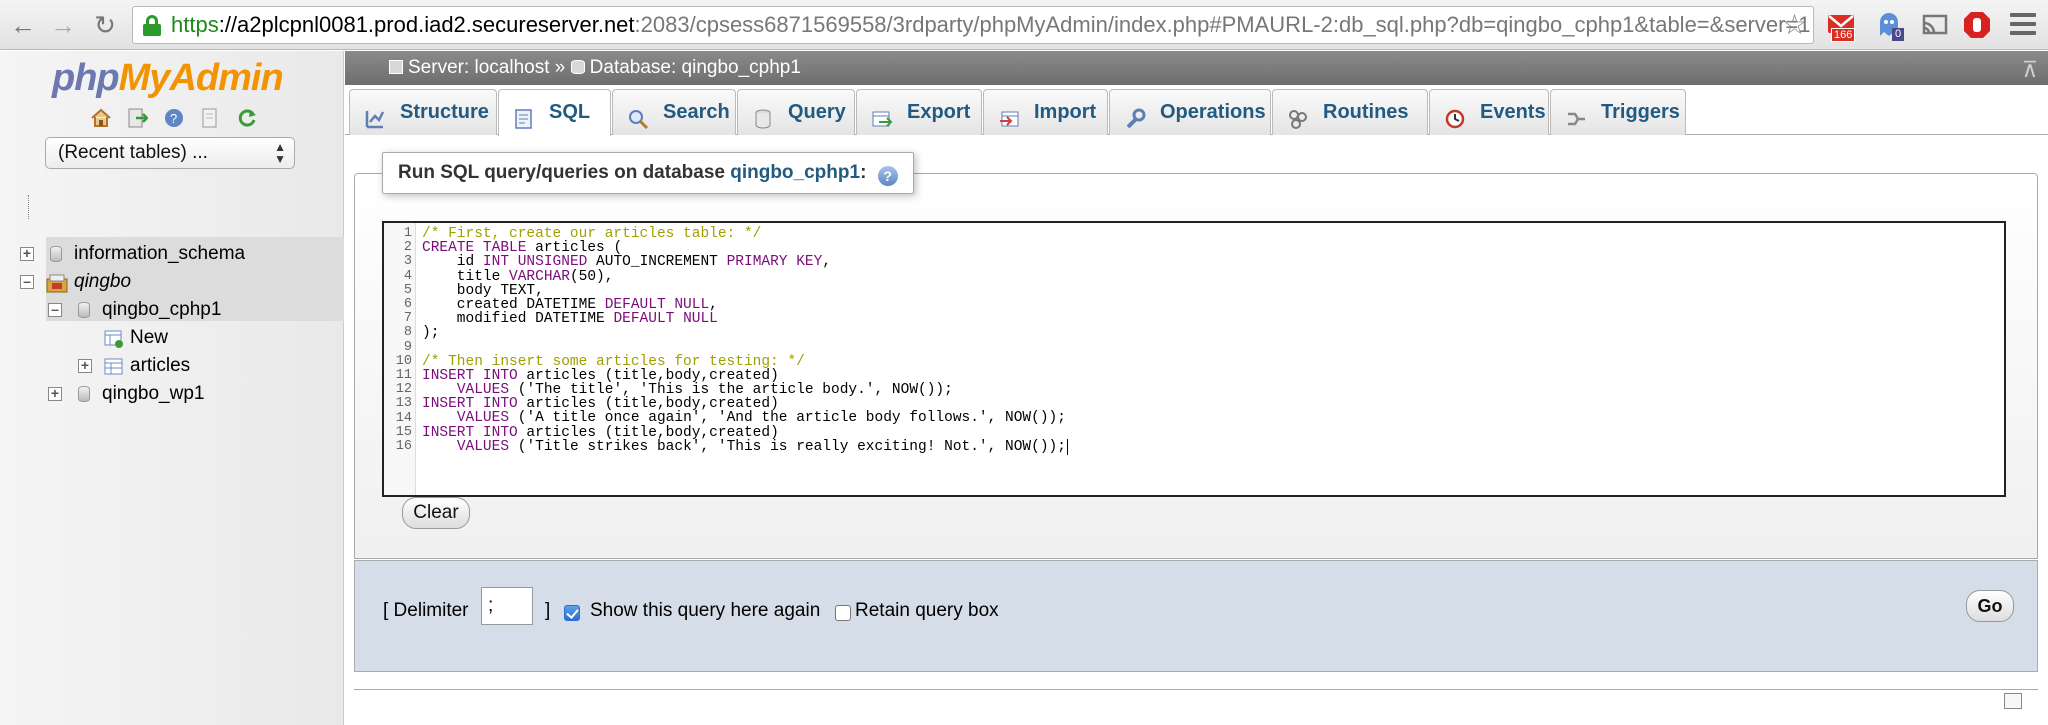  I want to click on home-icon, so click(101, 118).